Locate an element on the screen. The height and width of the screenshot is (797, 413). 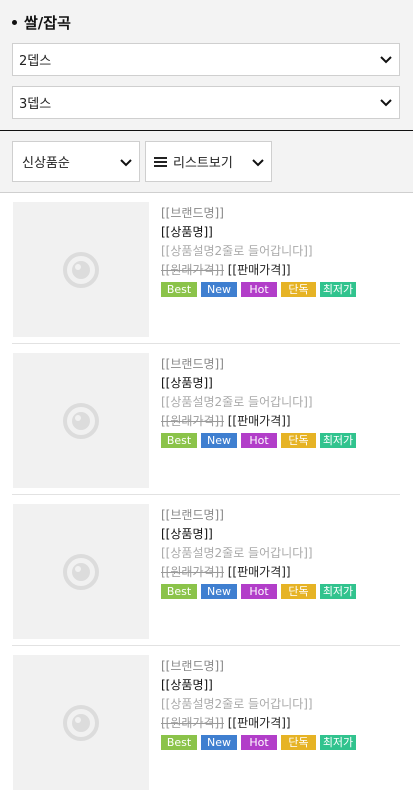
depth2-select-label: 2뎁스 is located at coordinates (35, 61).